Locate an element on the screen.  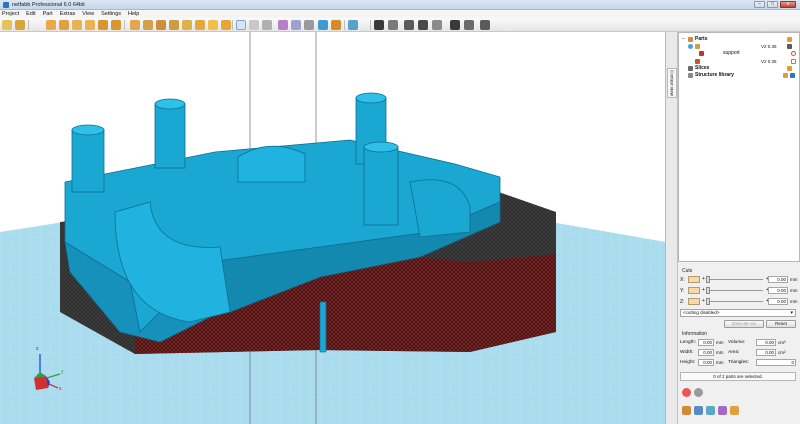
zoom-view-icon is located at coordinates (187, 25).